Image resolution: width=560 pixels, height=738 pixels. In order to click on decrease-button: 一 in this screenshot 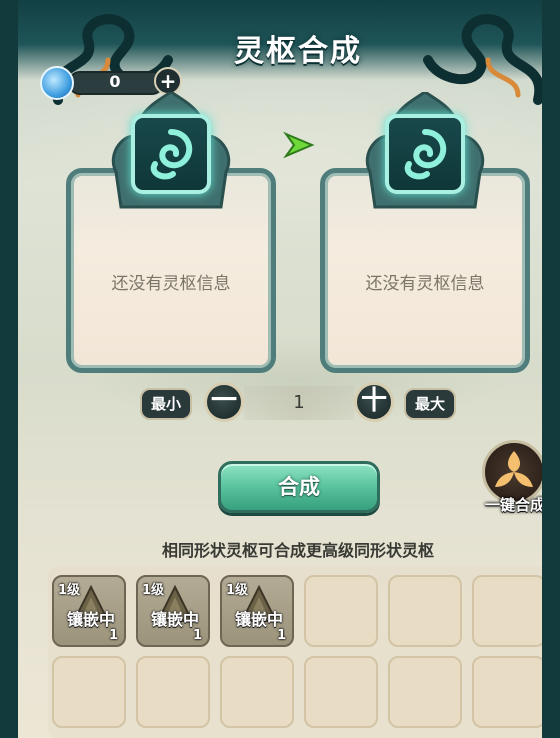, I will do `click(224, 402)`.